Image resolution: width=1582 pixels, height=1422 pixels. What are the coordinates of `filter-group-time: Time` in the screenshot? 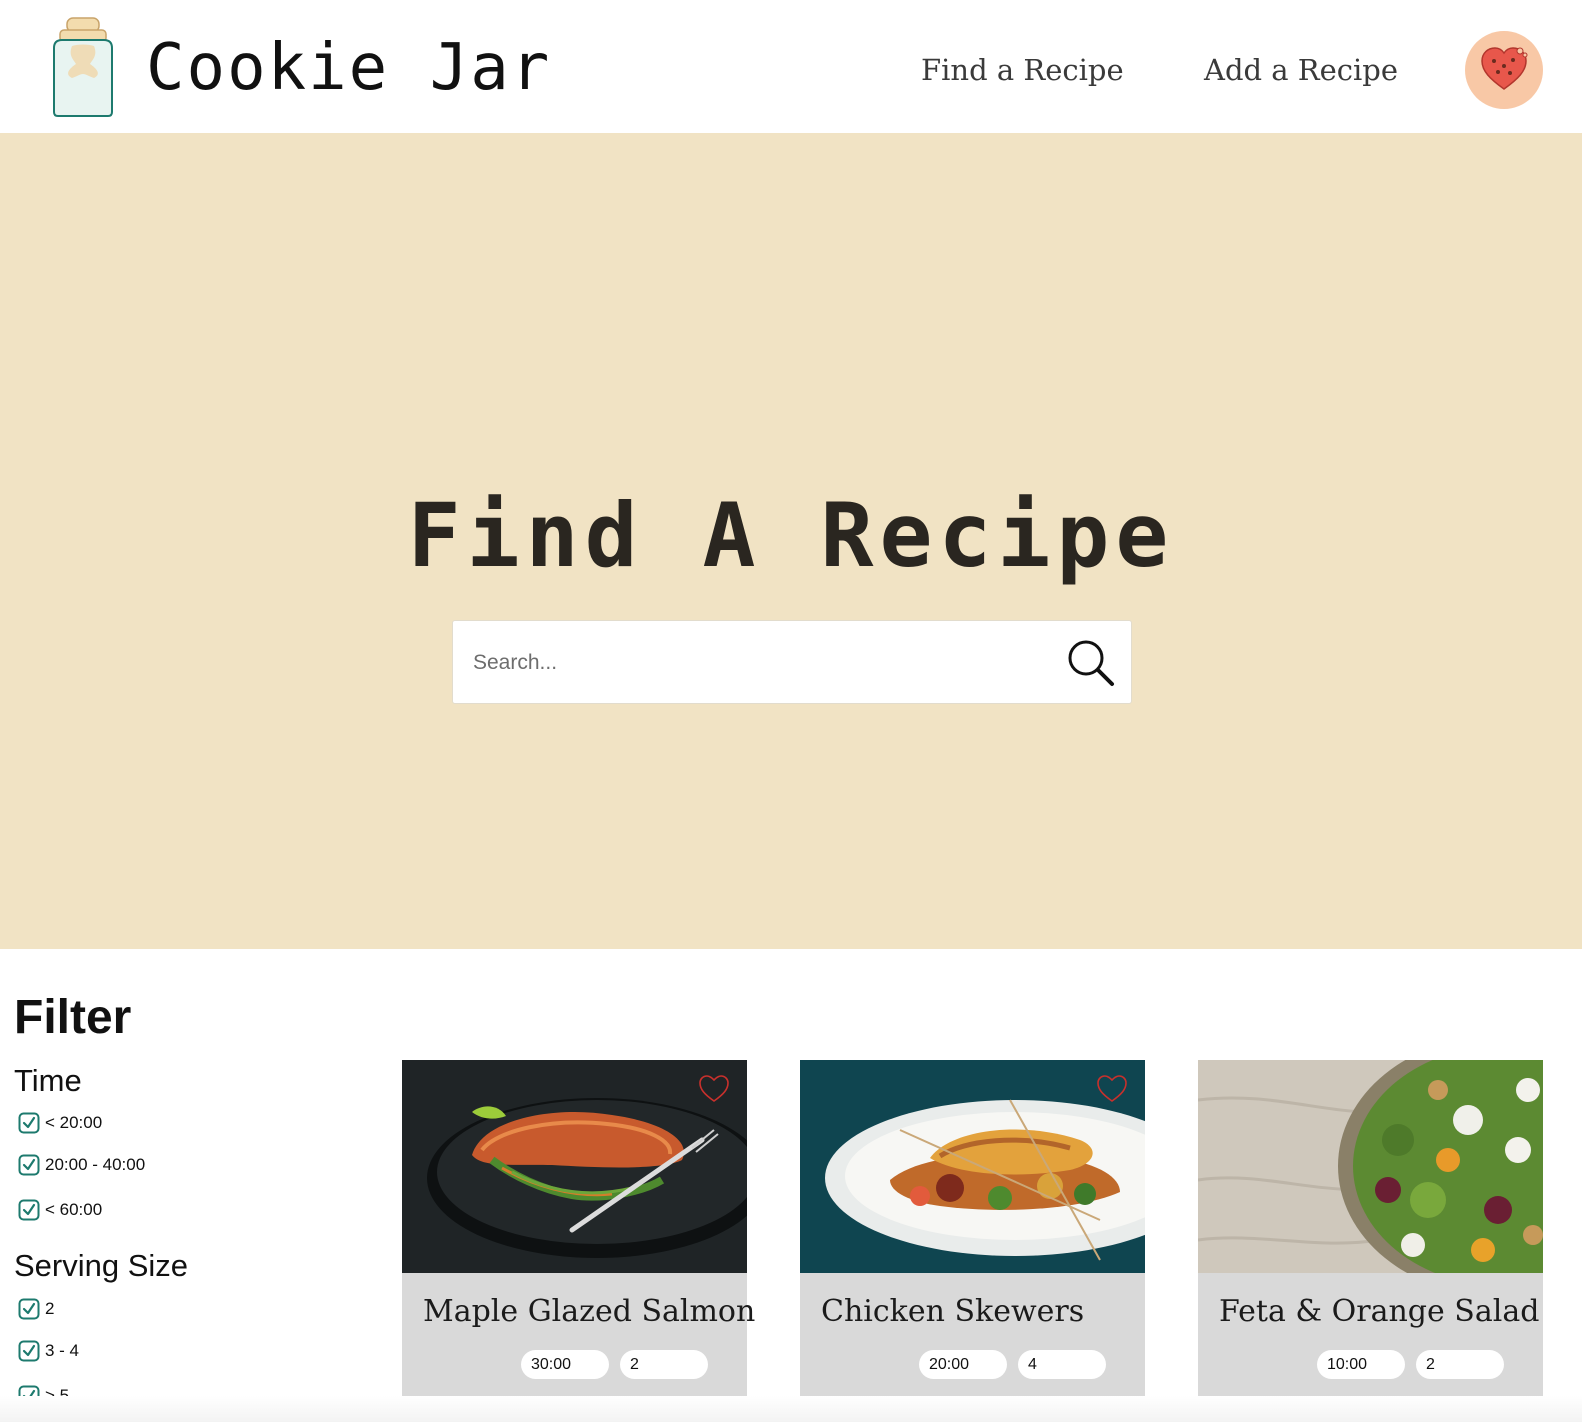 It's located at (48, 1080).